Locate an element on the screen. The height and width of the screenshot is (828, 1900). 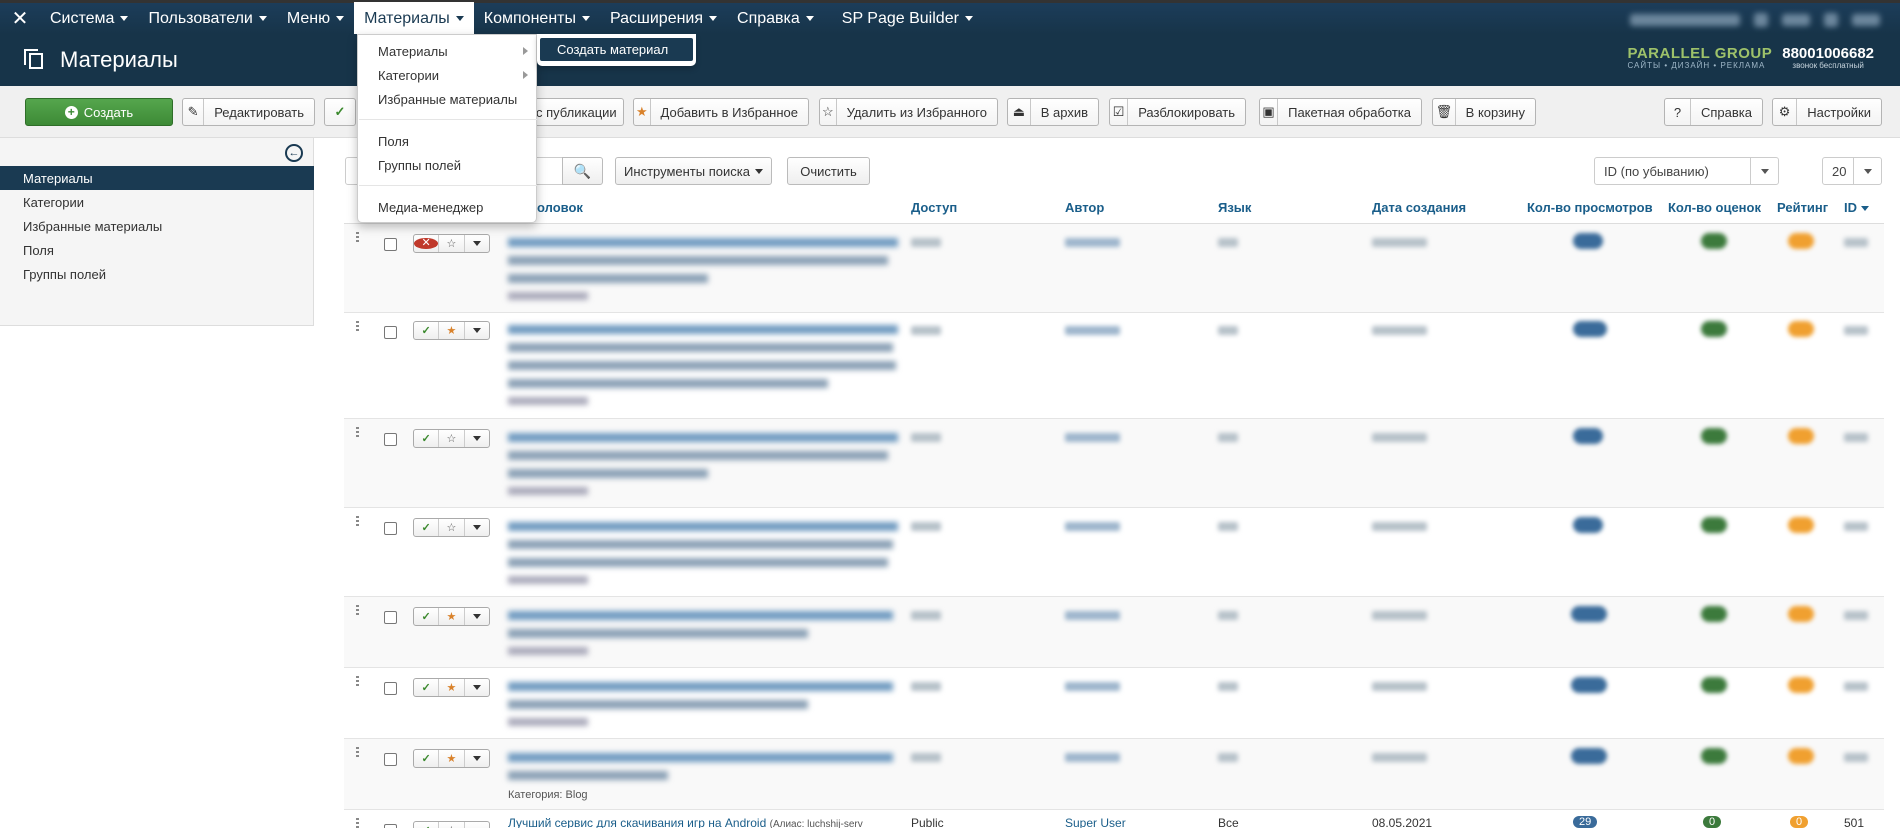
clear-button: Очистить is located at coordinates (828, 171).